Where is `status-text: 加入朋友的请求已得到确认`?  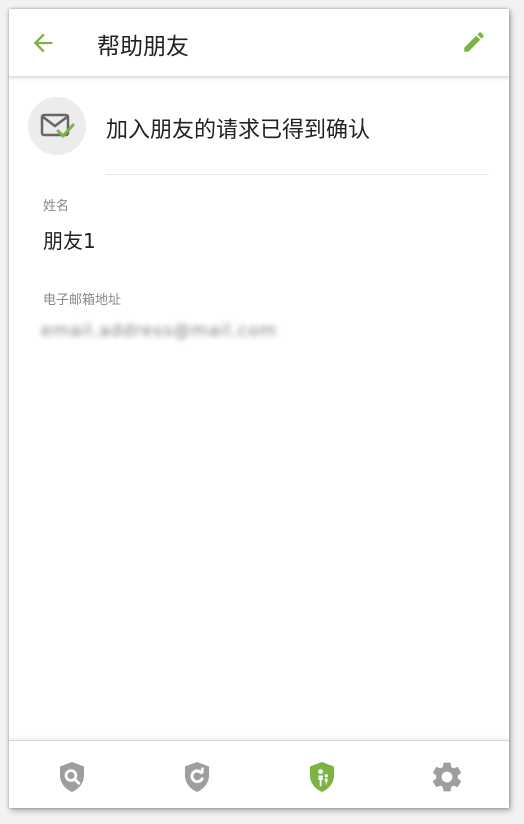 status-text: 加入朋友的请求已得到确认 is located at coordinates (238, 130).